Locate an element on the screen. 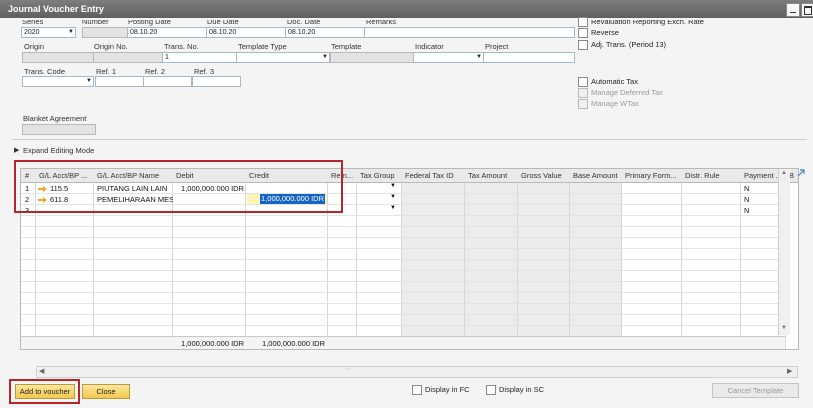 The width and height of the screenshot is (813, 408). series-label: Series is located at coordinates (33, 21).